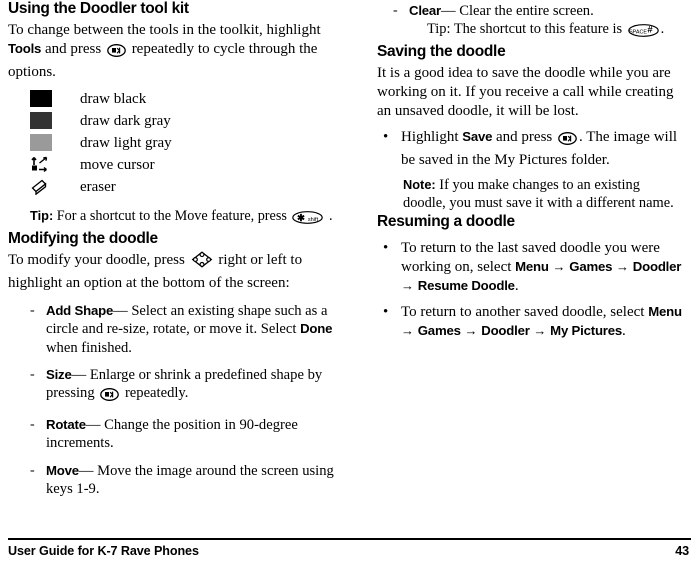 The height and width of the screenshot is (561, 699). What do you see at coordinates (466, 285) in the screenshot?
I see `menu-path-resume-doodle: Resume Doodle` at bounding box center [466, 285].